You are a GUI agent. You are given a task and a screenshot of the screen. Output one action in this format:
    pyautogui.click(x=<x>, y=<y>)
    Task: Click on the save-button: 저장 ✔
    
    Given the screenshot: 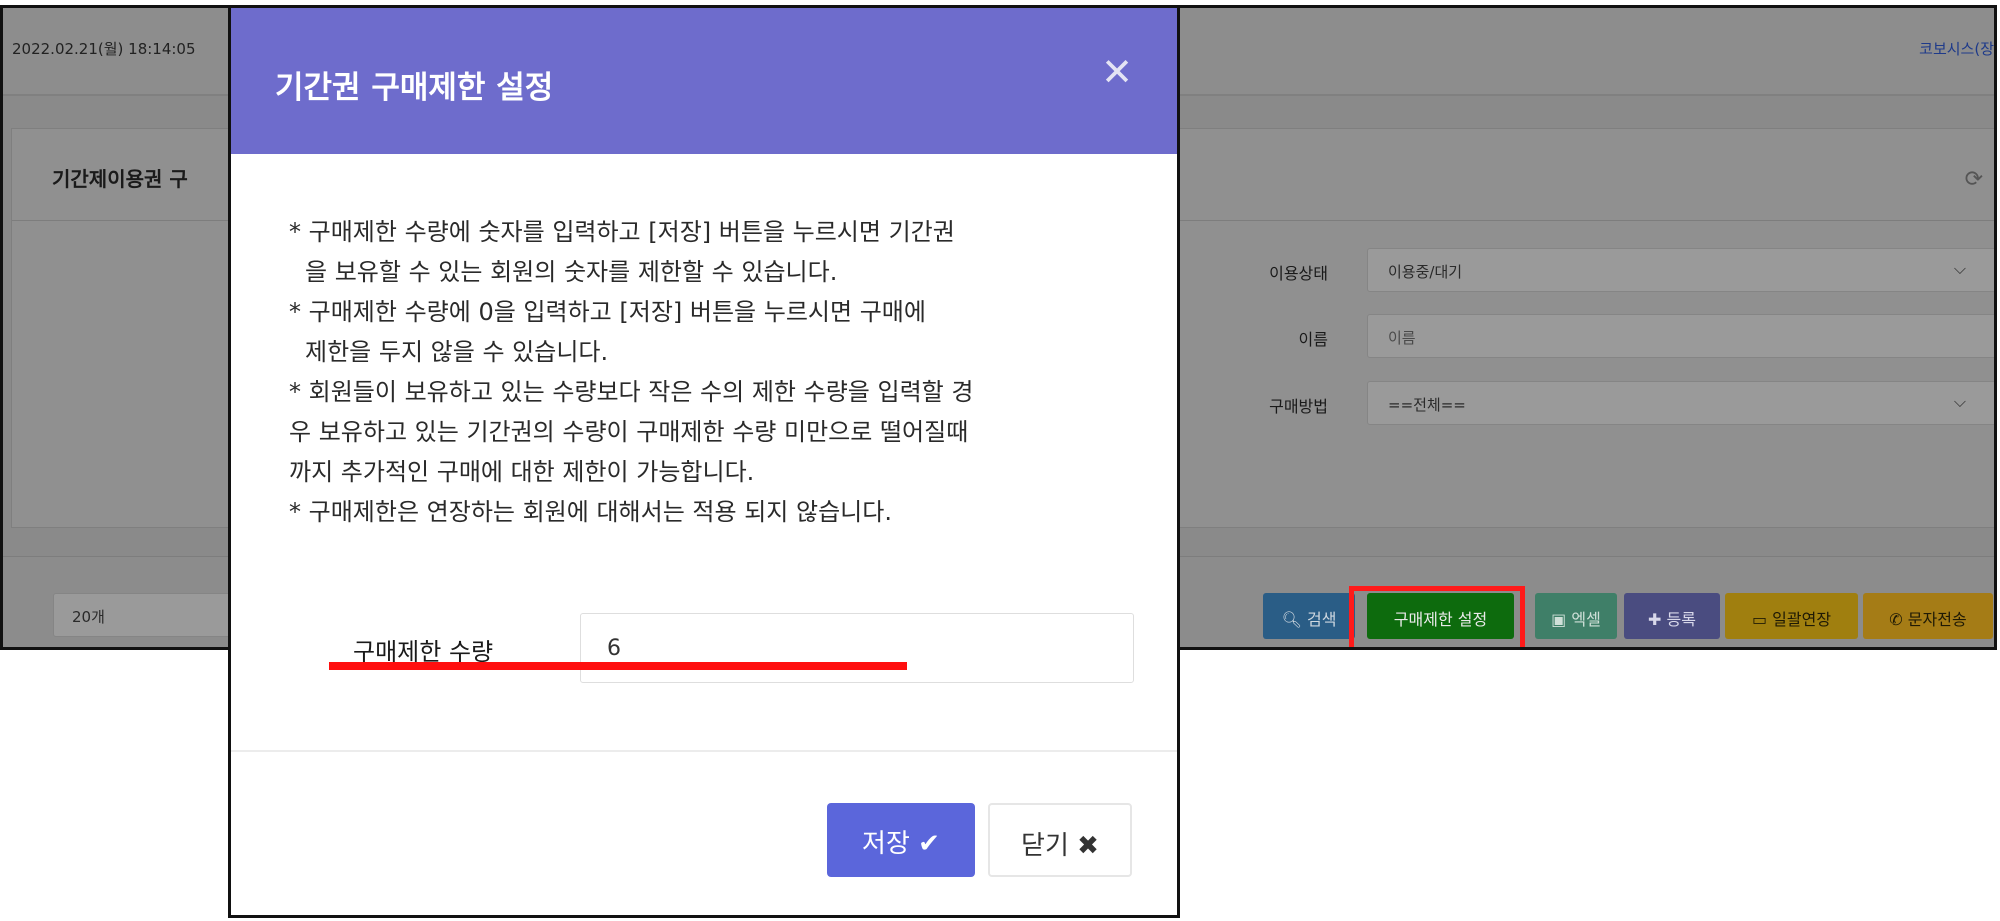 What is the action you would take?
    pyautogui.click(x=901, y=840)
    